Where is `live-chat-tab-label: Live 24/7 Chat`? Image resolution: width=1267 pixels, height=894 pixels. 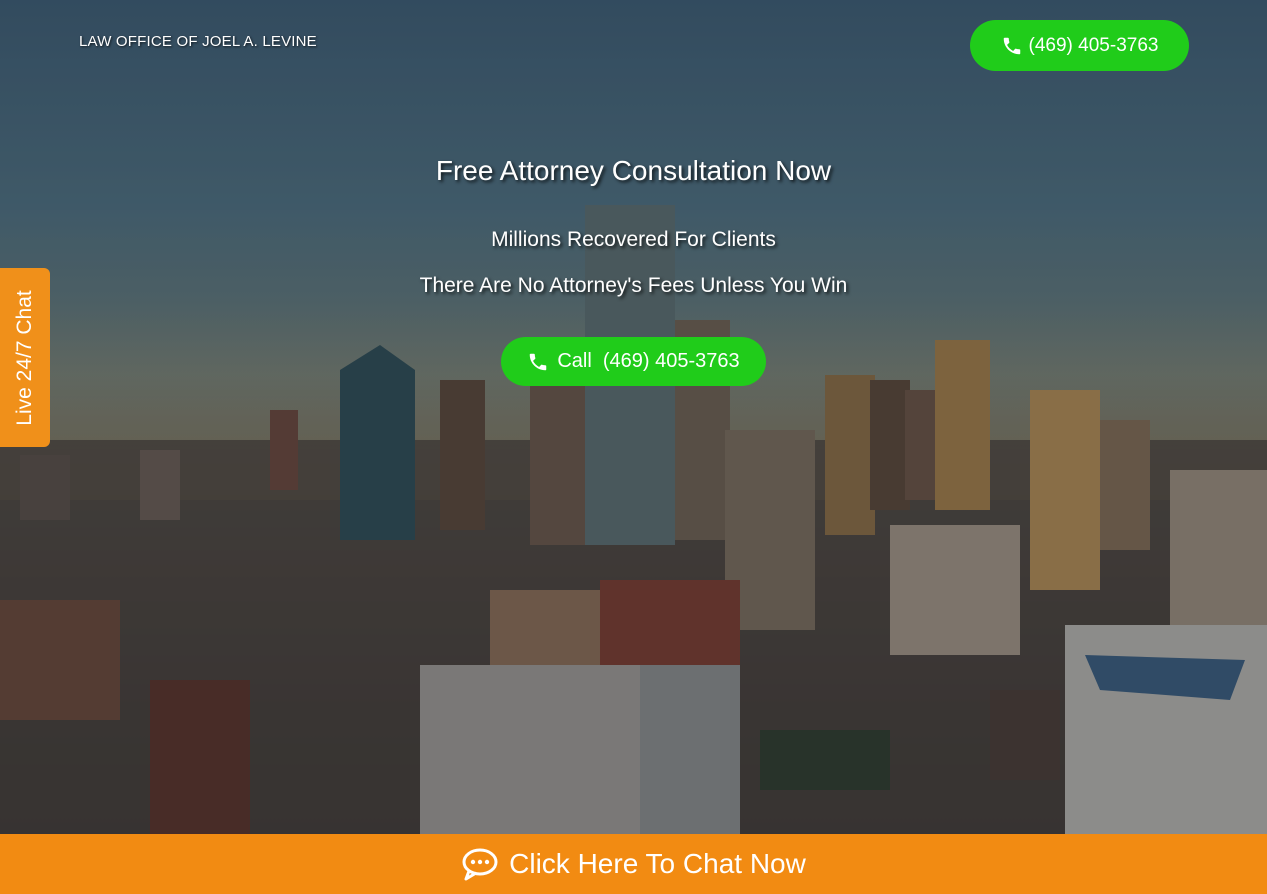 live-chat-tab-label: Live 24/7 Chat is located at coordinates (24, 358).